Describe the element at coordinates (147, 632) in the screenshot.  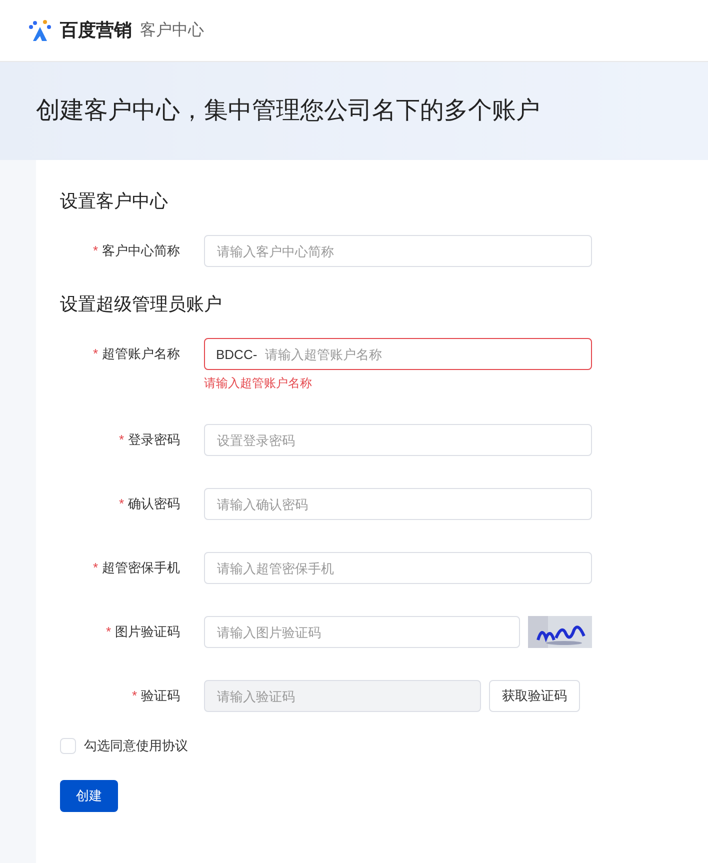
I see `field-label: 图片验证码` at that location.